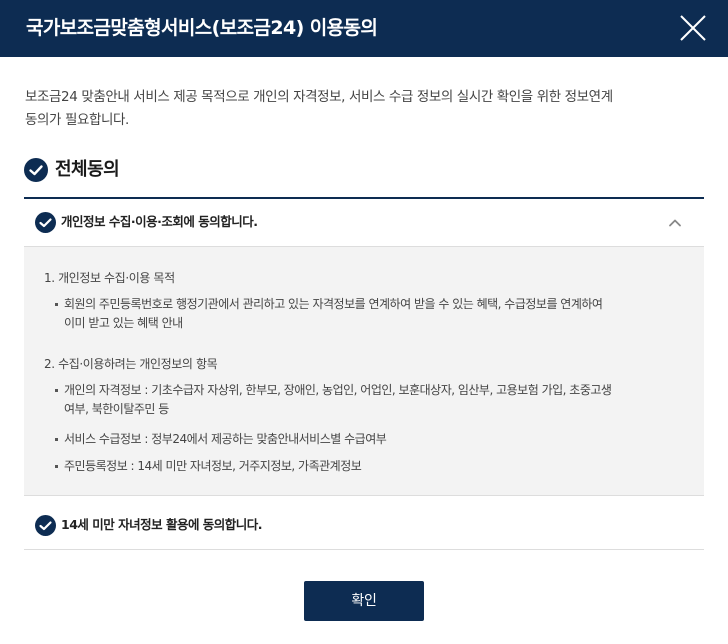 This screenshot has height=644, width=728. What do you see at coordinates (364, 525) in the screenshot?
I see `agree-item-child-info: 14세 미만 자녀정보 활용에 동의합니다.` at bounding box center [364, 525].